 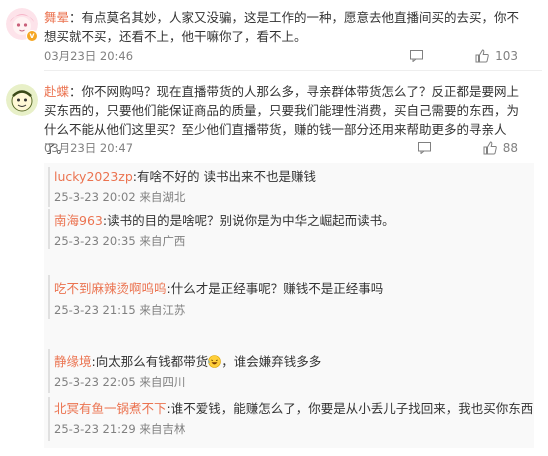 What do you see at coordinates (93, 176) in the screenshot?
I see `reply-username: lucky2023zp` at bounding box center [93, 176].